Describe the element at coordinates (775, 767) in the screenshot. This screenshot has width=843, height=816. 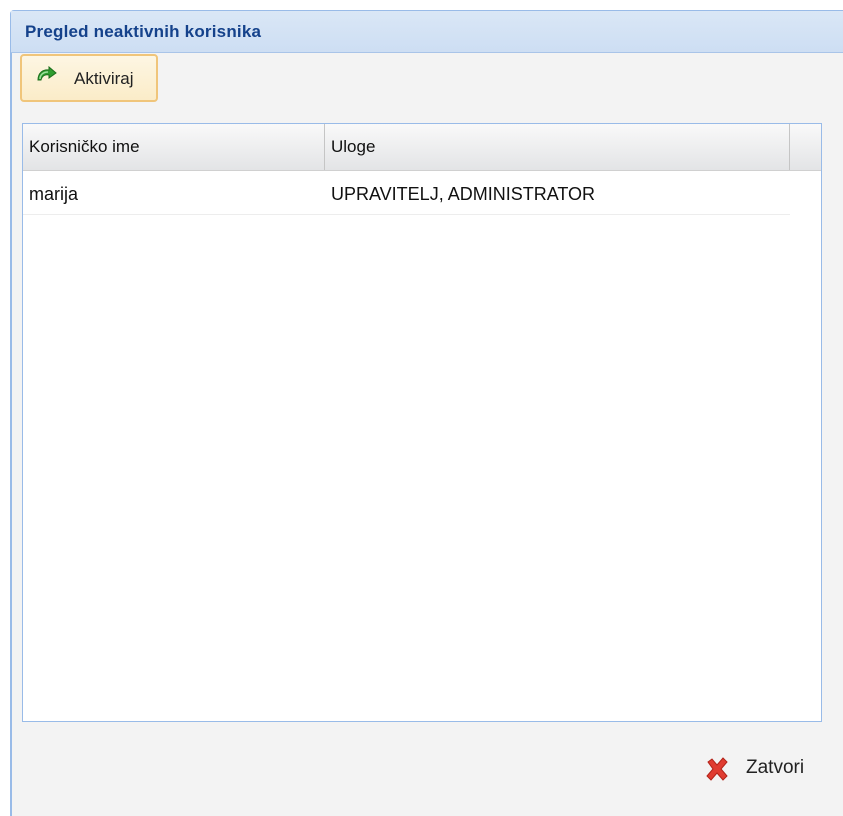
I see `close-button-label: Zatvori` at that location.